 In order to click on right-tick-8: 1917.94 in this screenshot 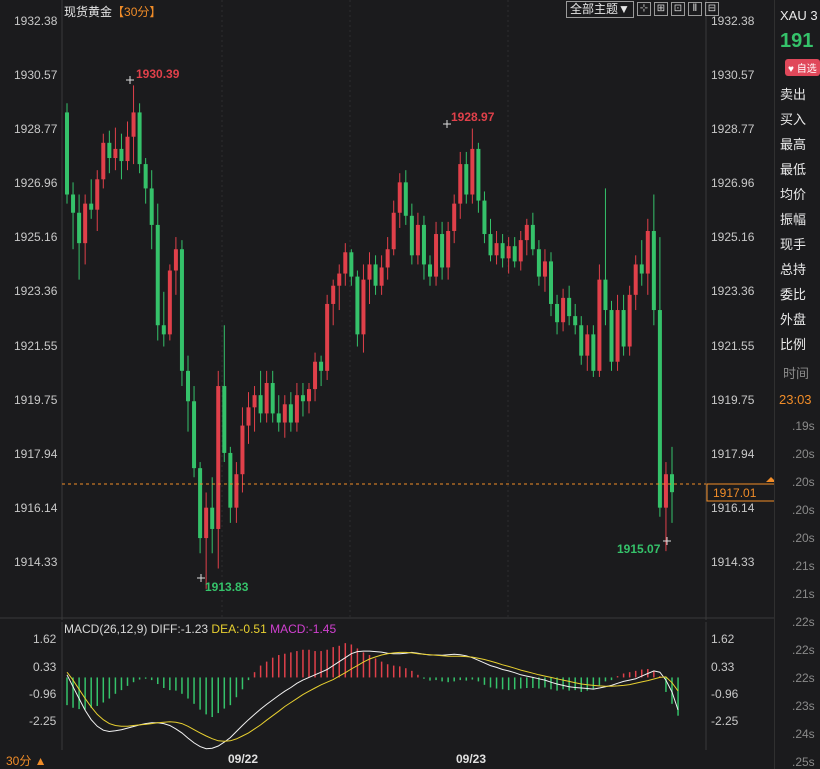, I will do `click(733, 454)`.